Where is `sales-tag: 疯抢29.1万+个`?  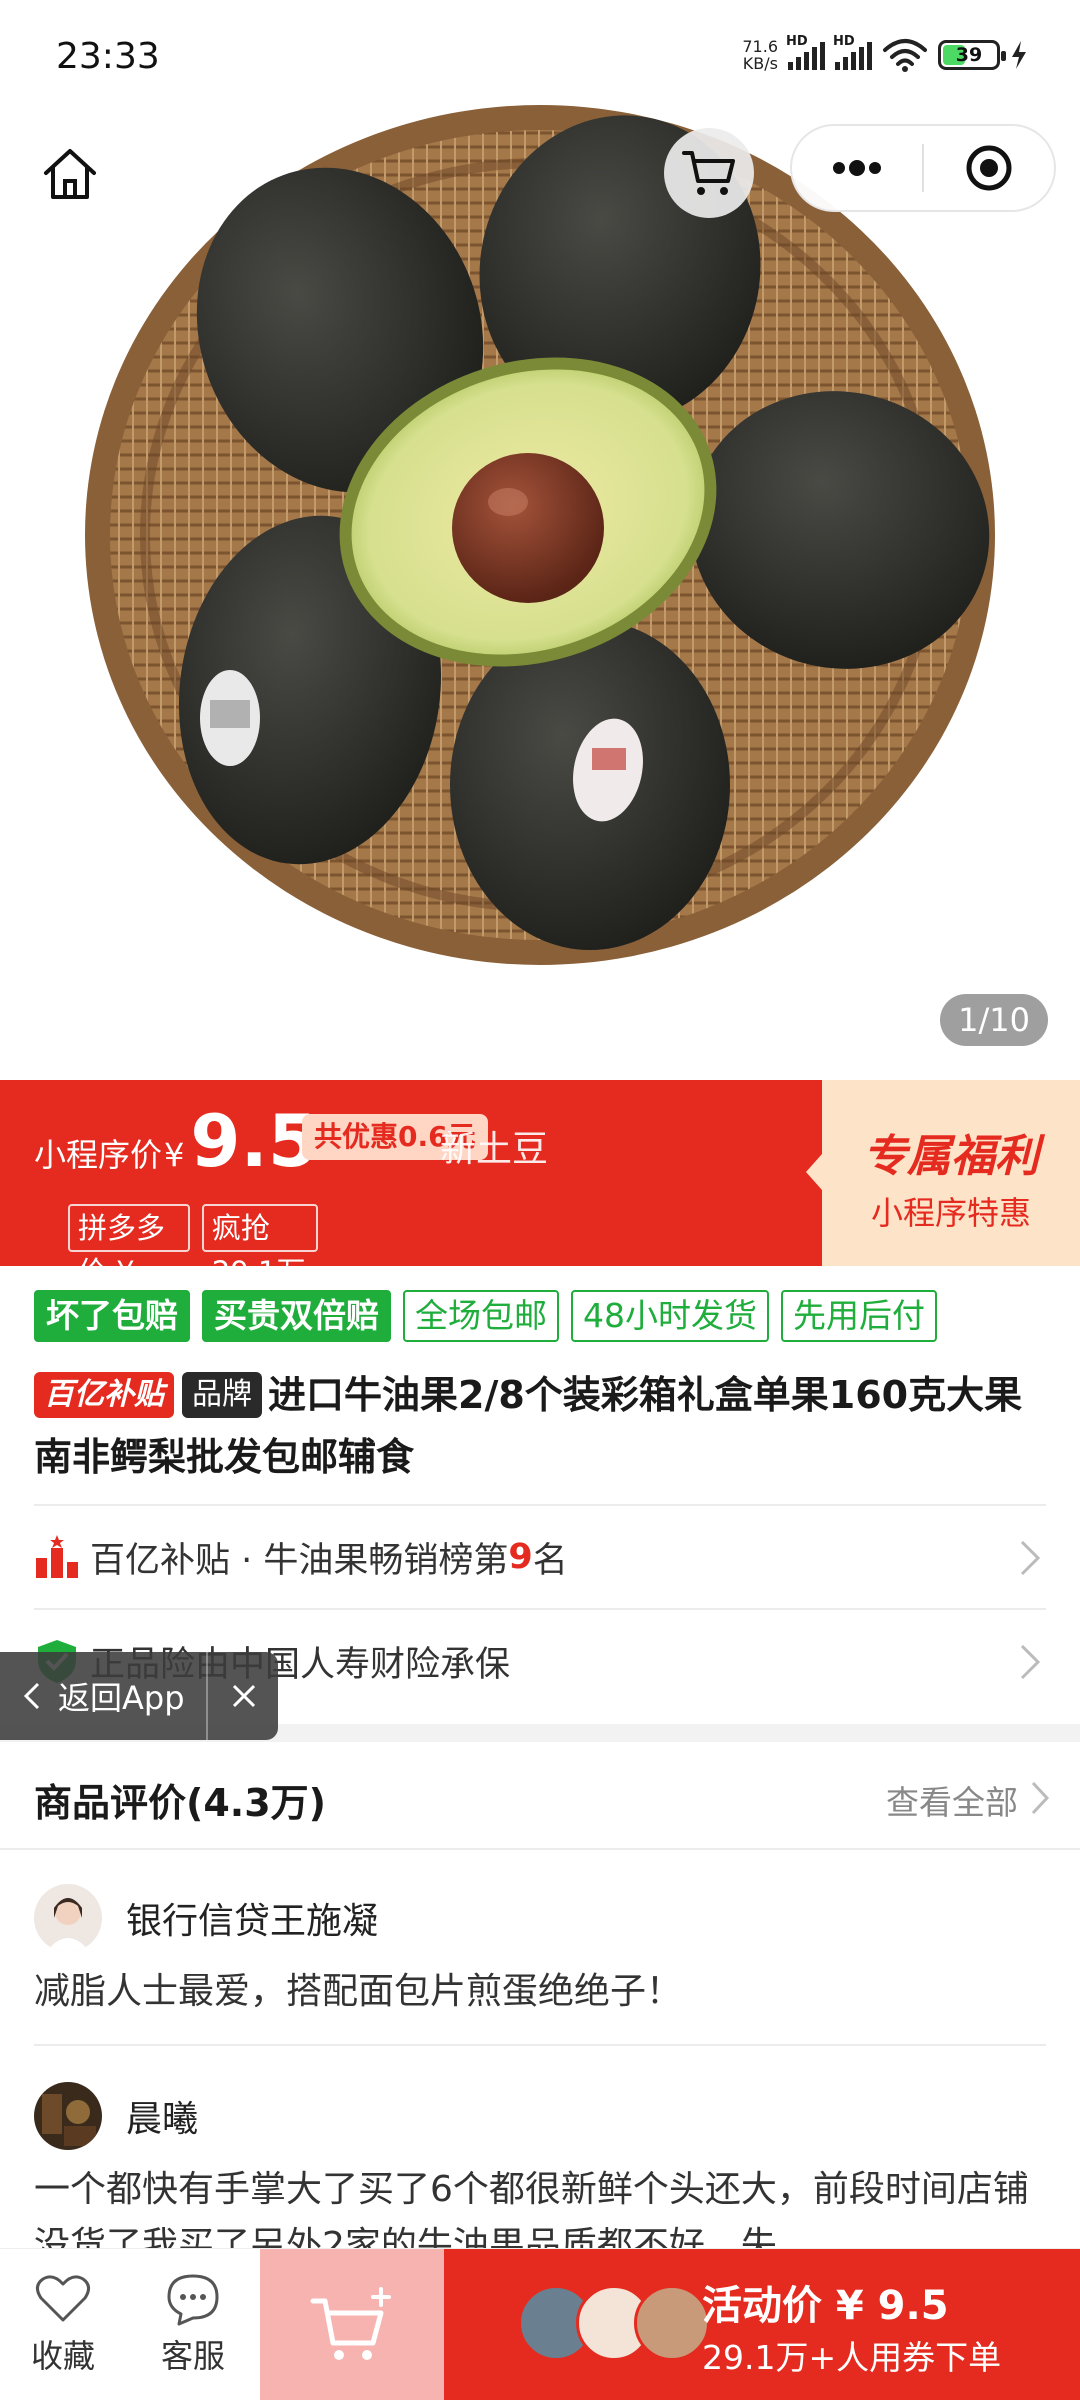
sales-tag: 疯抢29.1万+个 is located at coordinates (259, 1268).